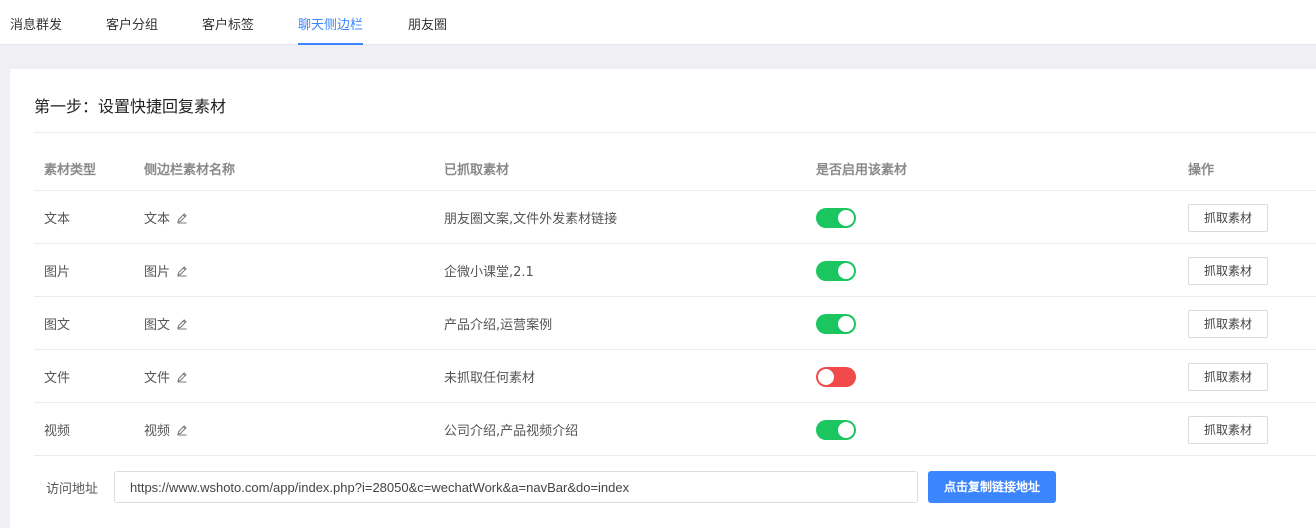  Describe the element at coordinates (427, 22) in the screenshot. I see `tab-moments: 朋友圈` at that location.